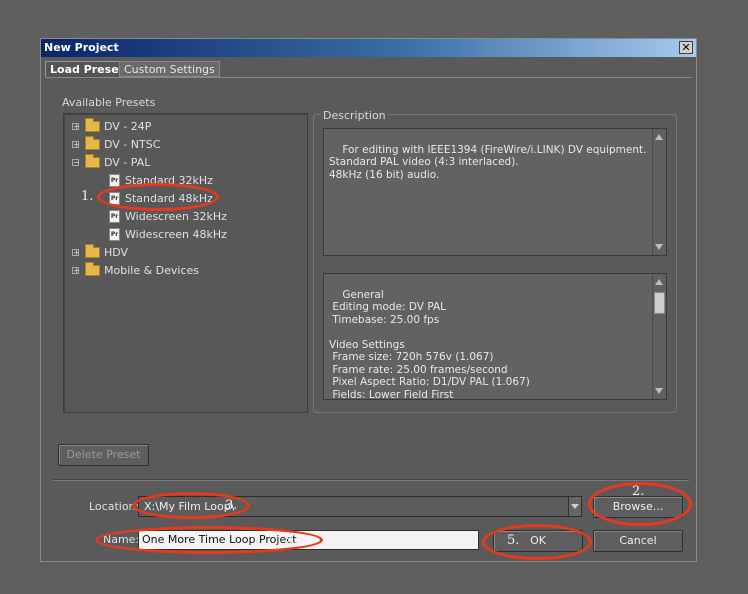 The height and width of the screenshot is (594, 748). What do you see at coordinates (87, 69) in the screenshot?
I see `tab-load-preset: Load Preset` at bounding box center [87, 69].